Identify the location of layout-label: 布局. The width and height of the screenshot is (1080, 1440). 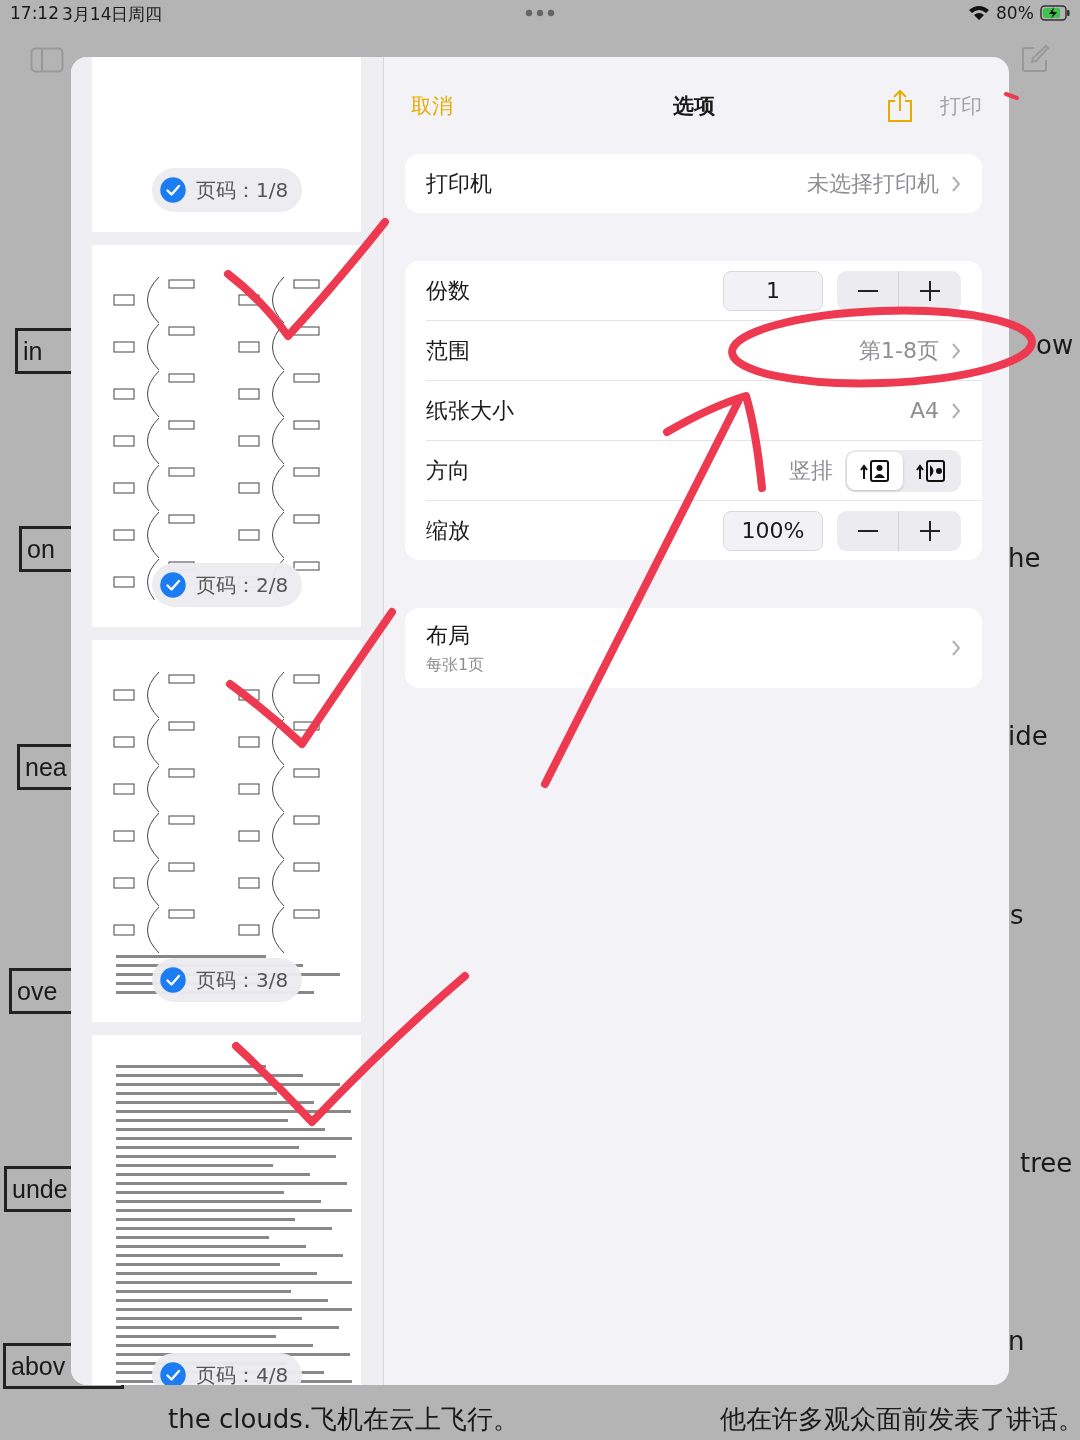
(448, 635).